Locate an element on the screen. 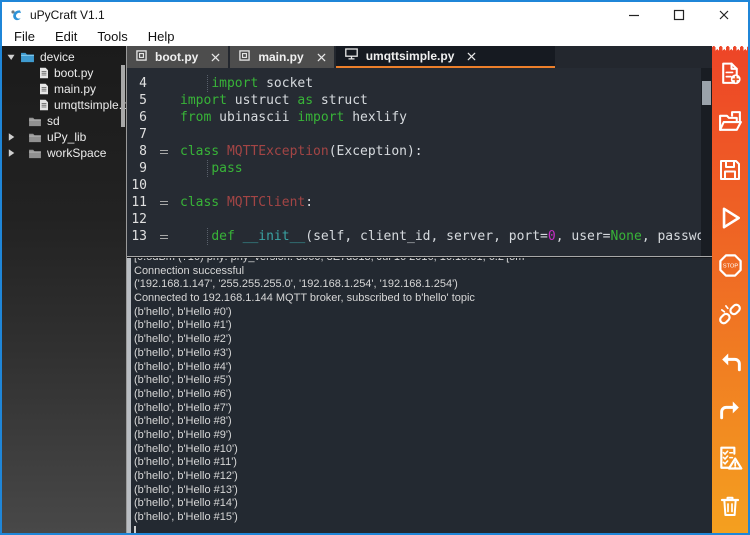  tree-item-label: sd is located at coordinates (53, 121).